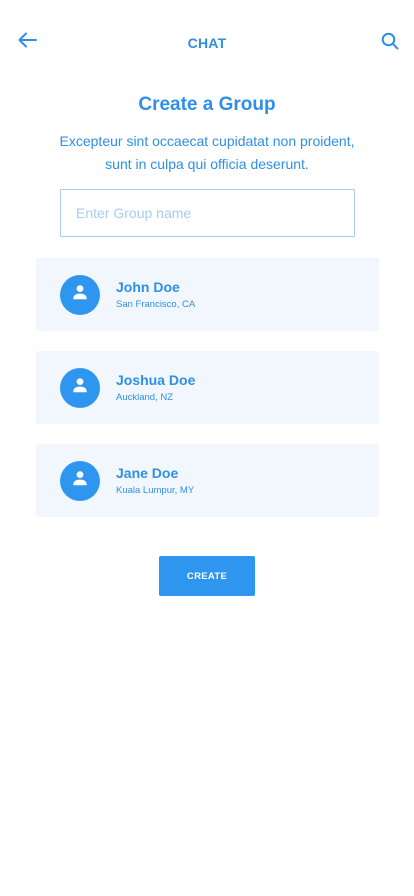  I want to click on app-header: CHAT, so click(207, 43).